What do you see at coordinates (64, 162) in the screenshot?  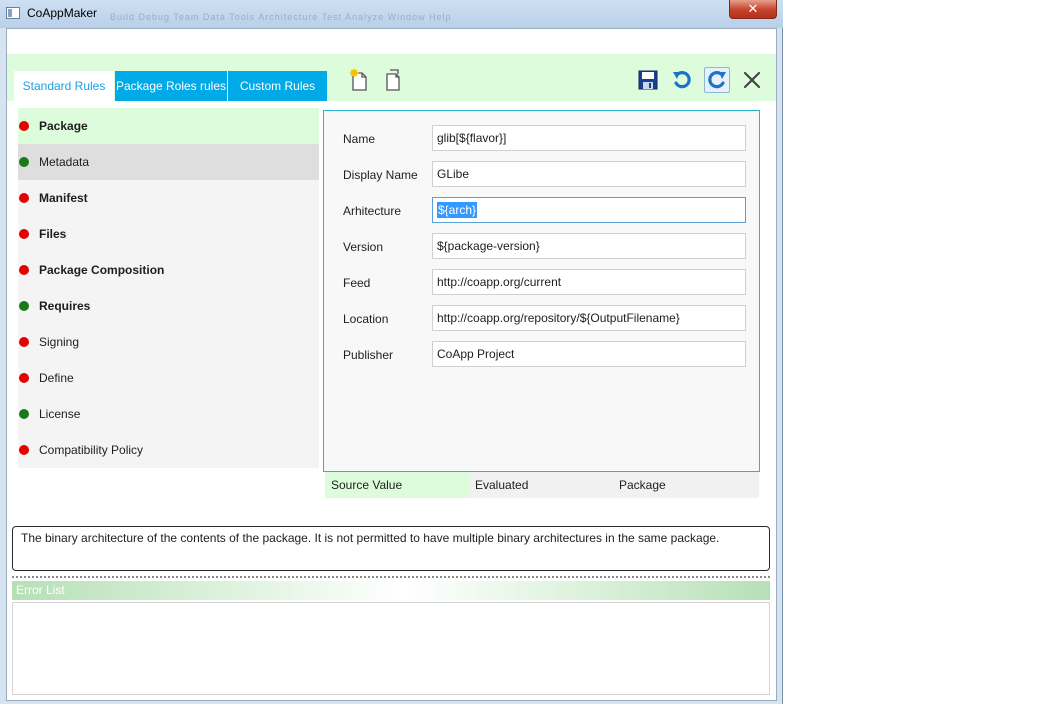 I see `sidebar-item-label: Metadata` at bounding box center [64, 162].